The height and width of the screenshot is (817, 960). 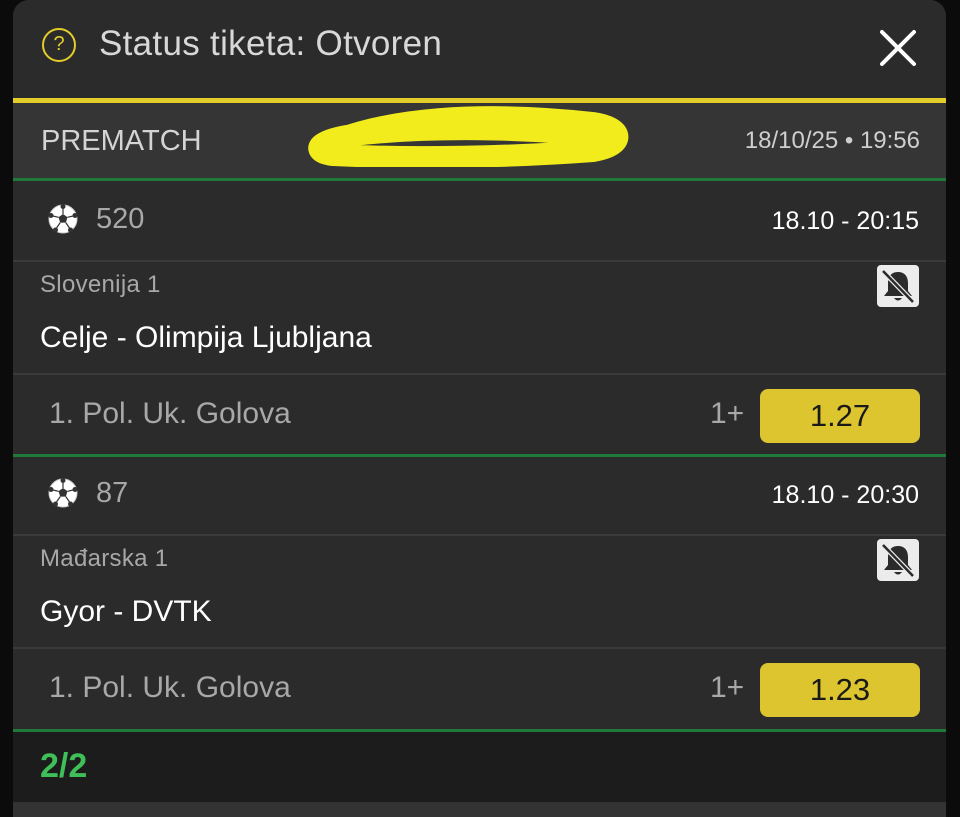 What do you see at coordinates (112, 493) in the screenshot?
I see `event-code: 87` at bounding box center [112, 493].